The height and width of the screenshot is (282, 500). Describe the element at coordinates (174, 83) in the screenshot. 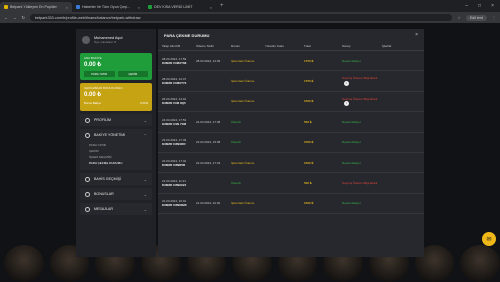

I see `request-code: K3MZR CN8XT73` at that location.